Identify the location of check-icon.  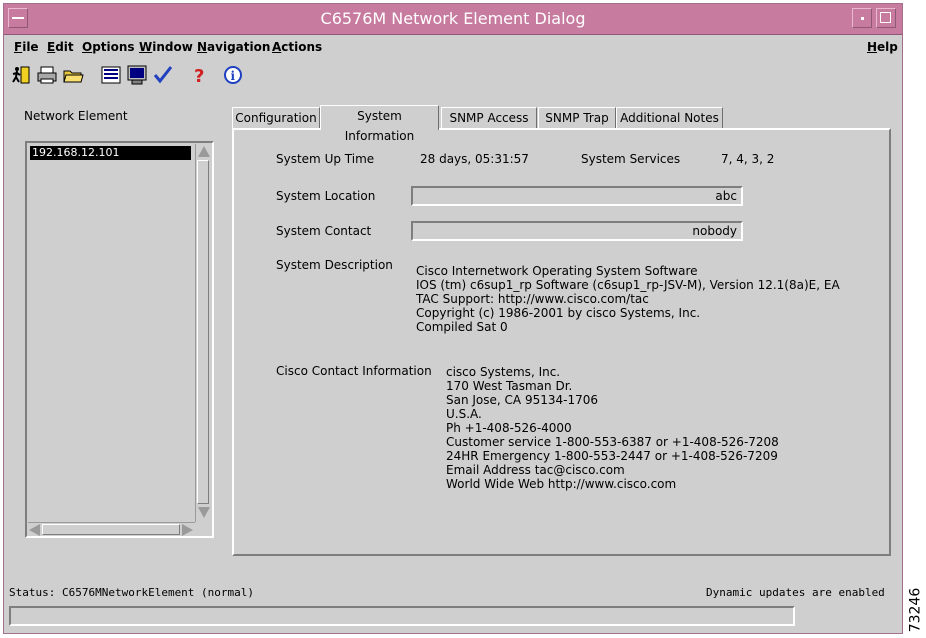
(163, 75).